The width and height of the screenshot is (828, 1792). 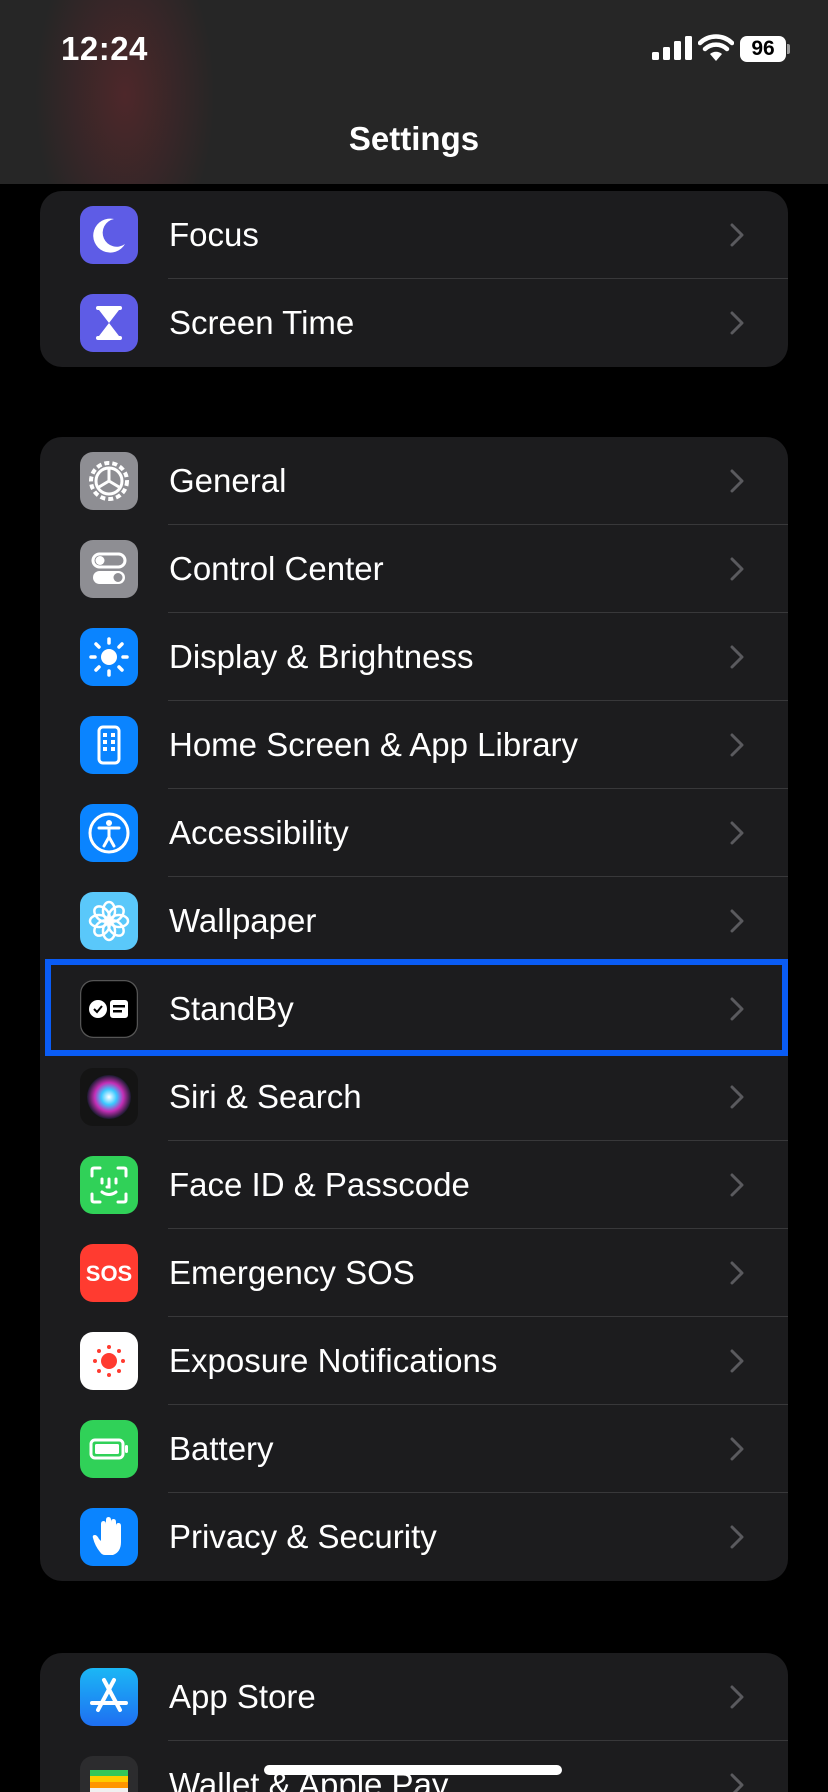 I want to click on settings-group-focus: Focus Screen Time, so click(x=414, y=279).